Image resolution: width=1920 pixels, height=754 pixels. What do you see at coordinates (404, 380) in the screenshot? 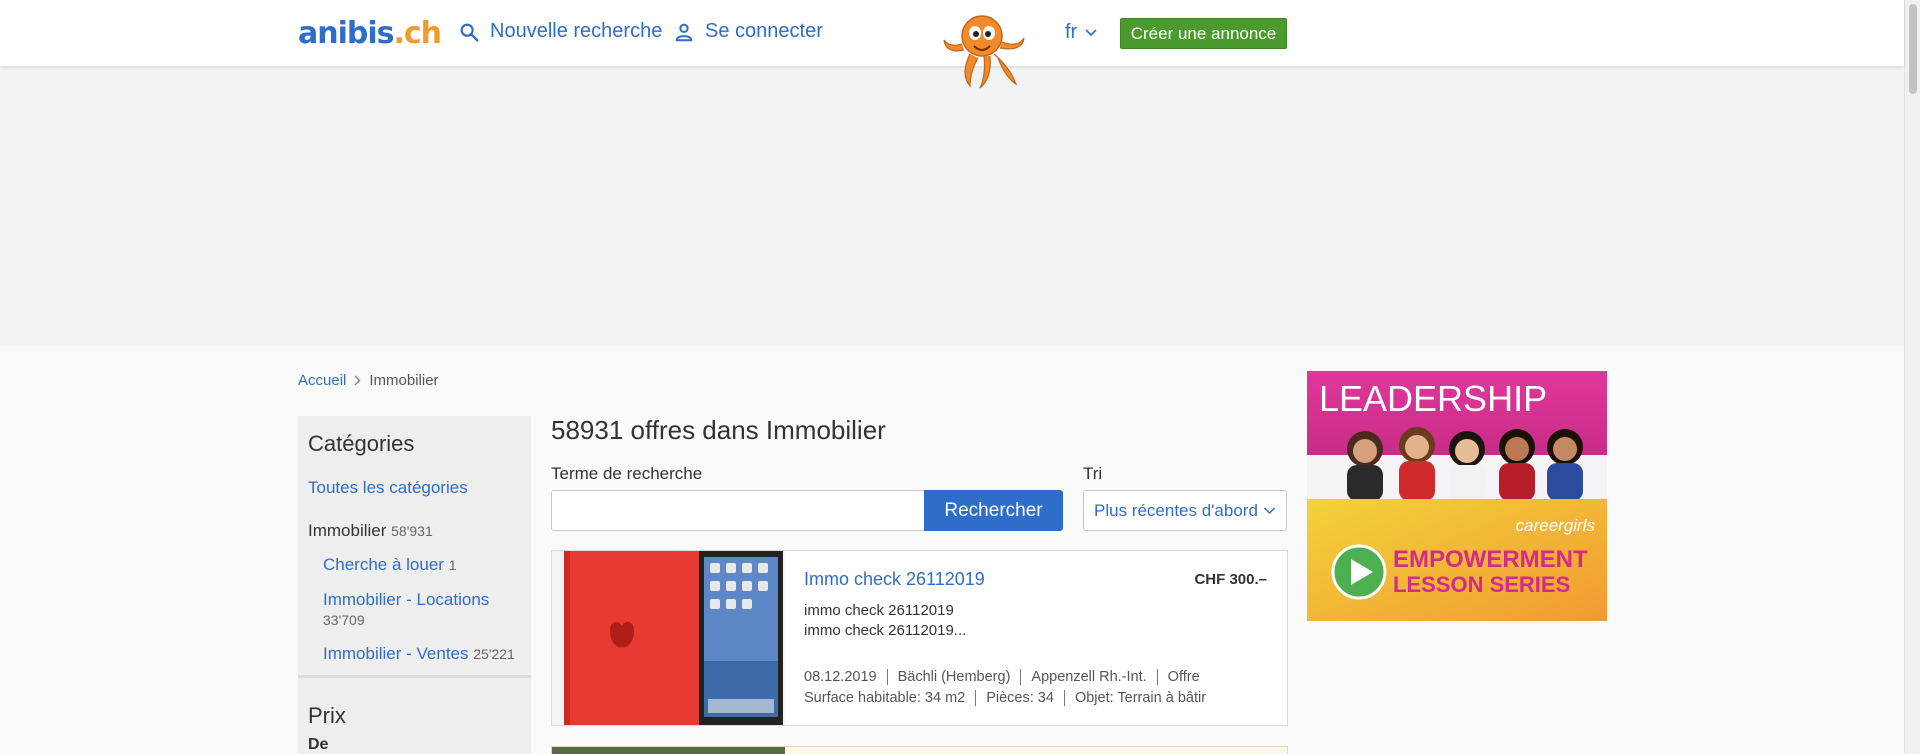
I see `breadcrumb-current: Immobilier` at bounding box center [404, 380].